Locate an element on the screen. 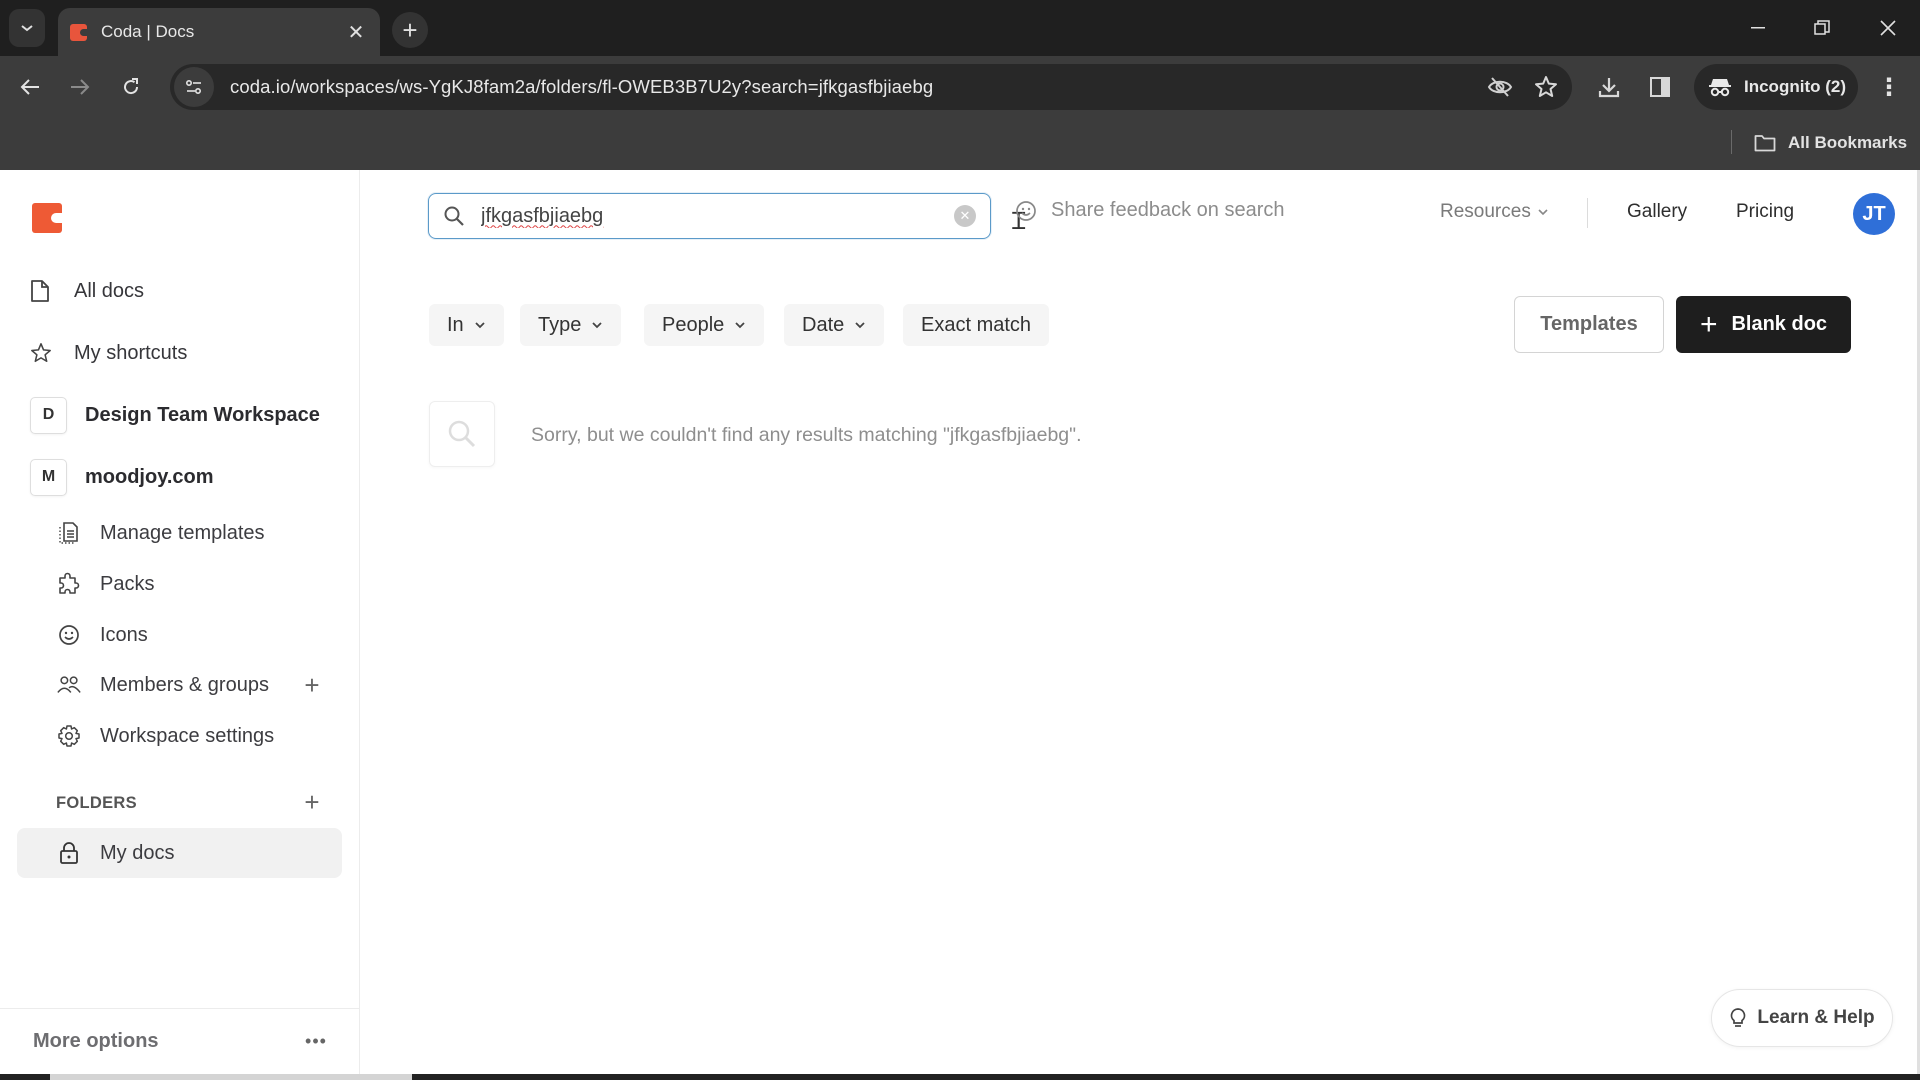  download-icon is located at coordinates (1609, 88).